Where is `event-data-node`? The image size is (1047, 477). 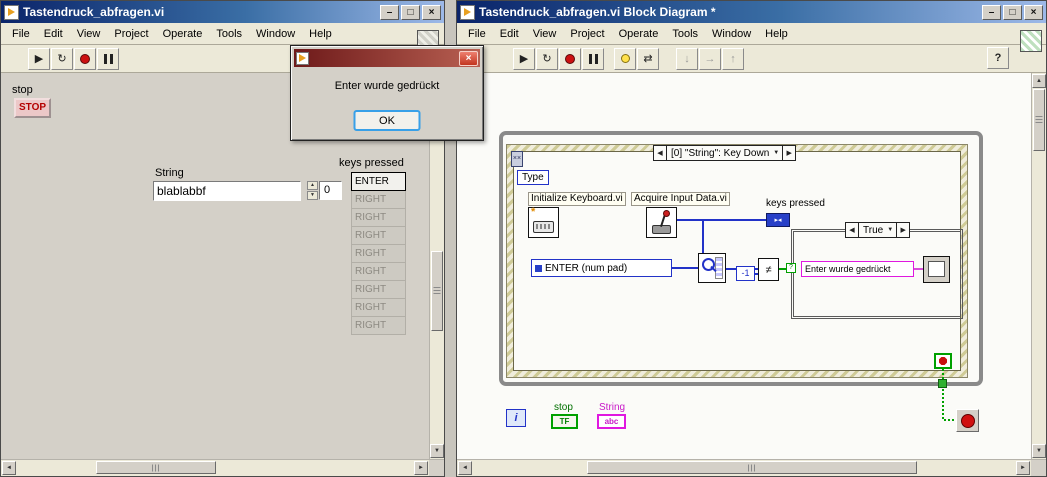
event-data-node is located at coordinates (517, 159).